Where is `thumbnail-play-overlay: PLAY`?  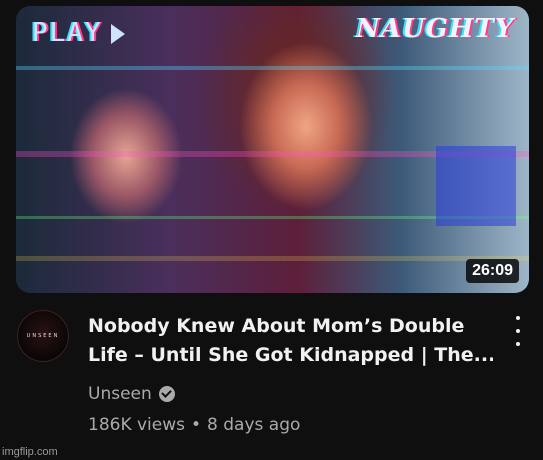 thumbnail-play-overlay: PLAY is located at coordinates (78, 33).